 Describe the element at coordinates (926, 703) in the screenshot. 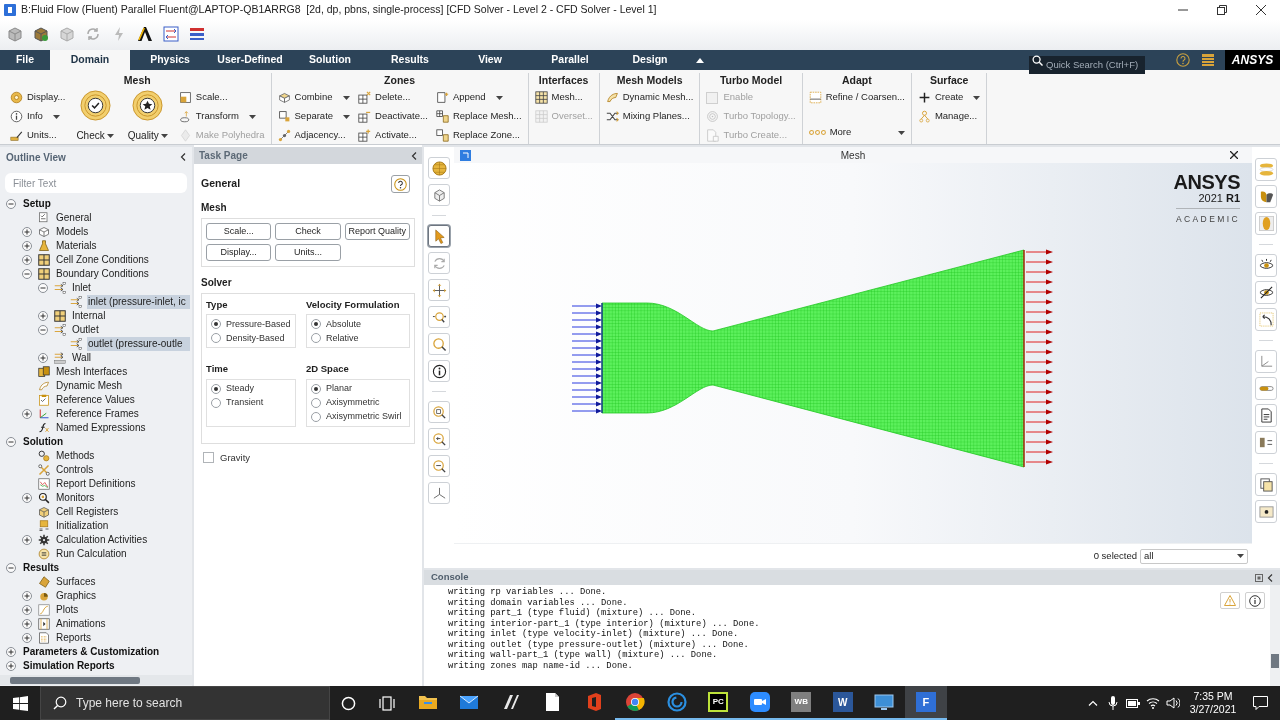

I see `taskbar-button: F` at that location.